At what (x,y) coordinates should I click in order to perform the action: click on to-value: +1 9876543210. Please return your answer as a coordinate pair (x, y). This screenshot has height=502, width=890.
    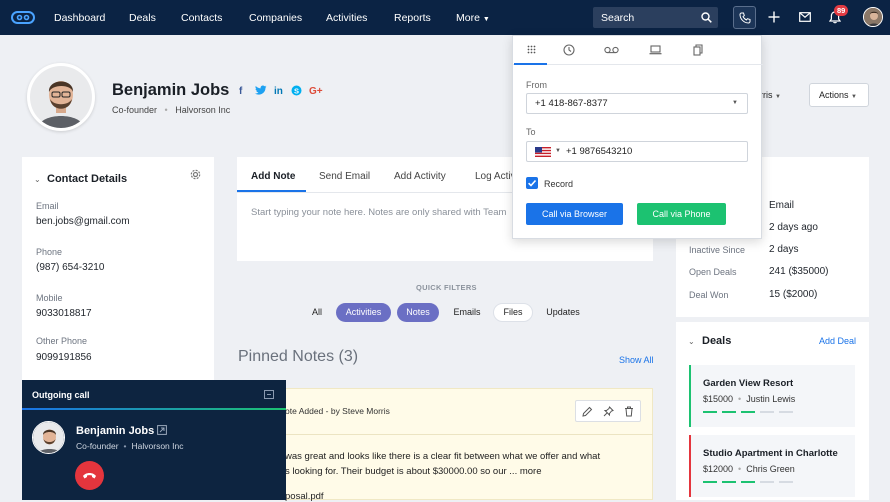
    Looking at the image, I should click on (599, 151).